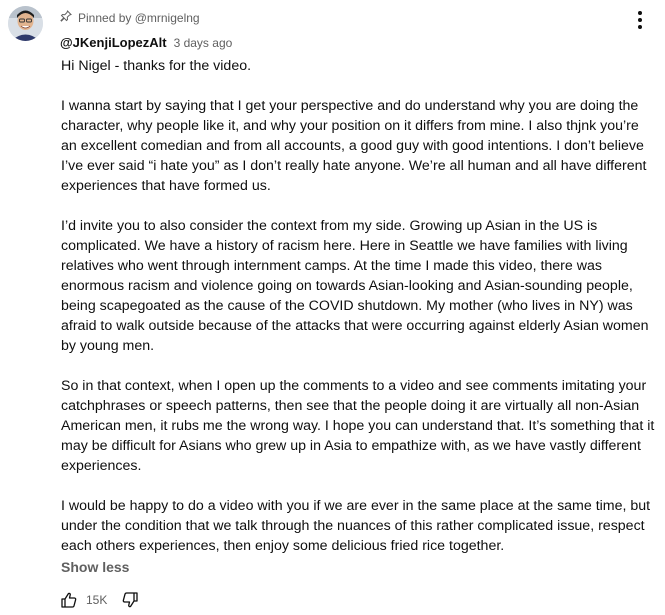 The height and width of the screenshot is (615, 665). What do you see at coordinates (66, 17) in the screenshot?
I see `pin-icon` at bounding box center [66, 17].